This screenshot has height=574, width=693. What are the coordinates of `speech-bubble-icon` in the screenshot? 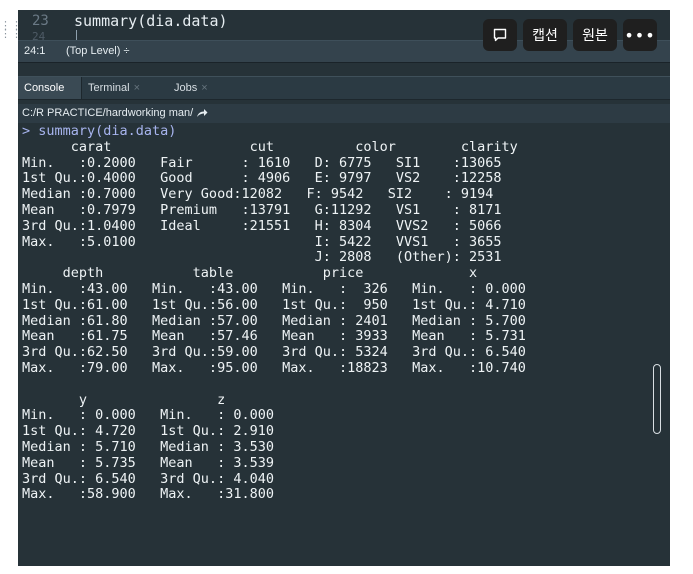 It's located at (500, 35).